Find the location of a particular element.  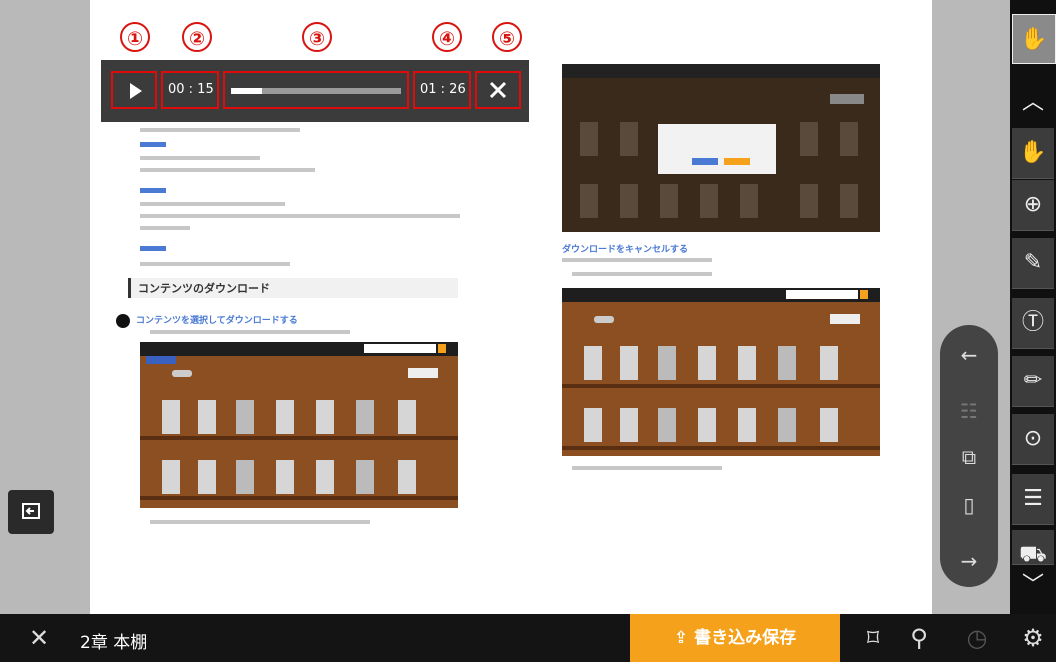

history-button: ◷ is located at coordinates (977, 638).